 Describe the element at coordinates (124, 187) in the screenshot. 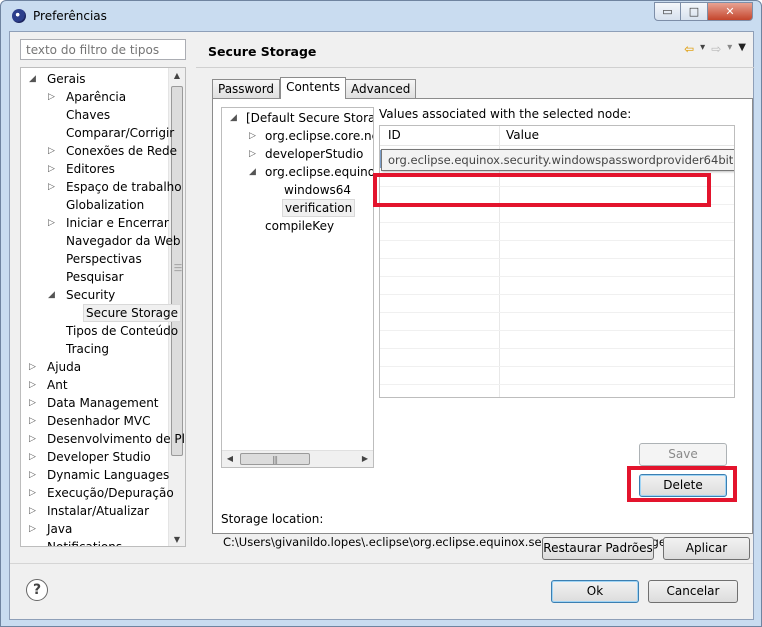

I see `tree-item-label: Espaço de trabalho` at that location.